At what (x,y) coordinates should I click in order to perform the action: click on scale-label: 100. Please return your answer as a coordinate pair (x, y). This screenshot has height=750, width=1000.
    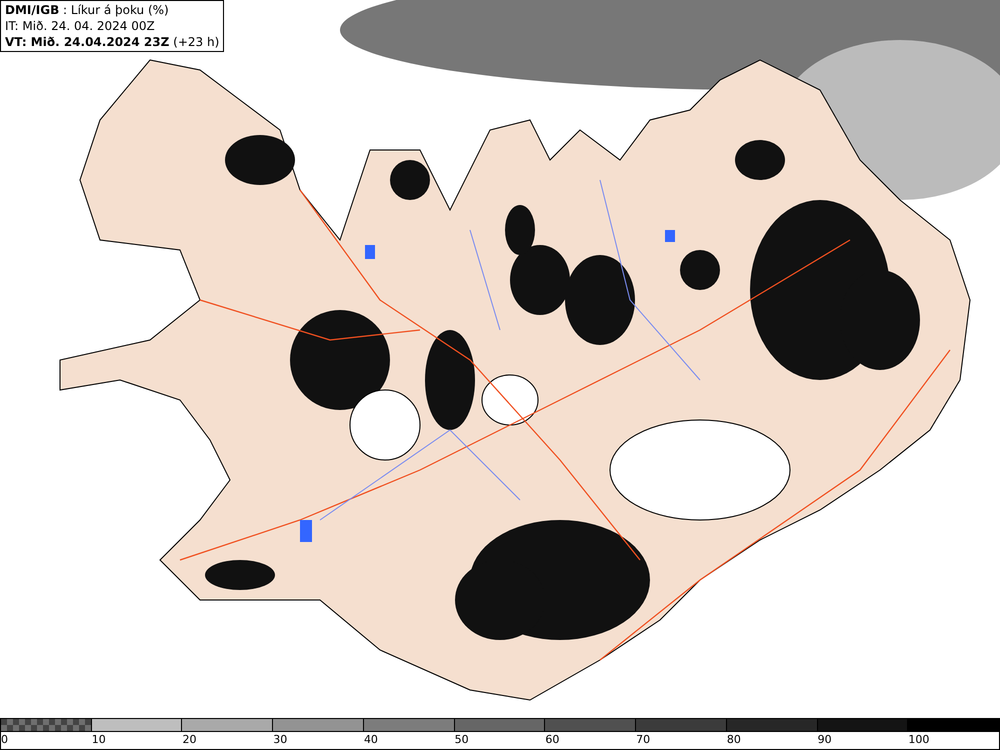
    Looking at the image, I should click on (919, 739).